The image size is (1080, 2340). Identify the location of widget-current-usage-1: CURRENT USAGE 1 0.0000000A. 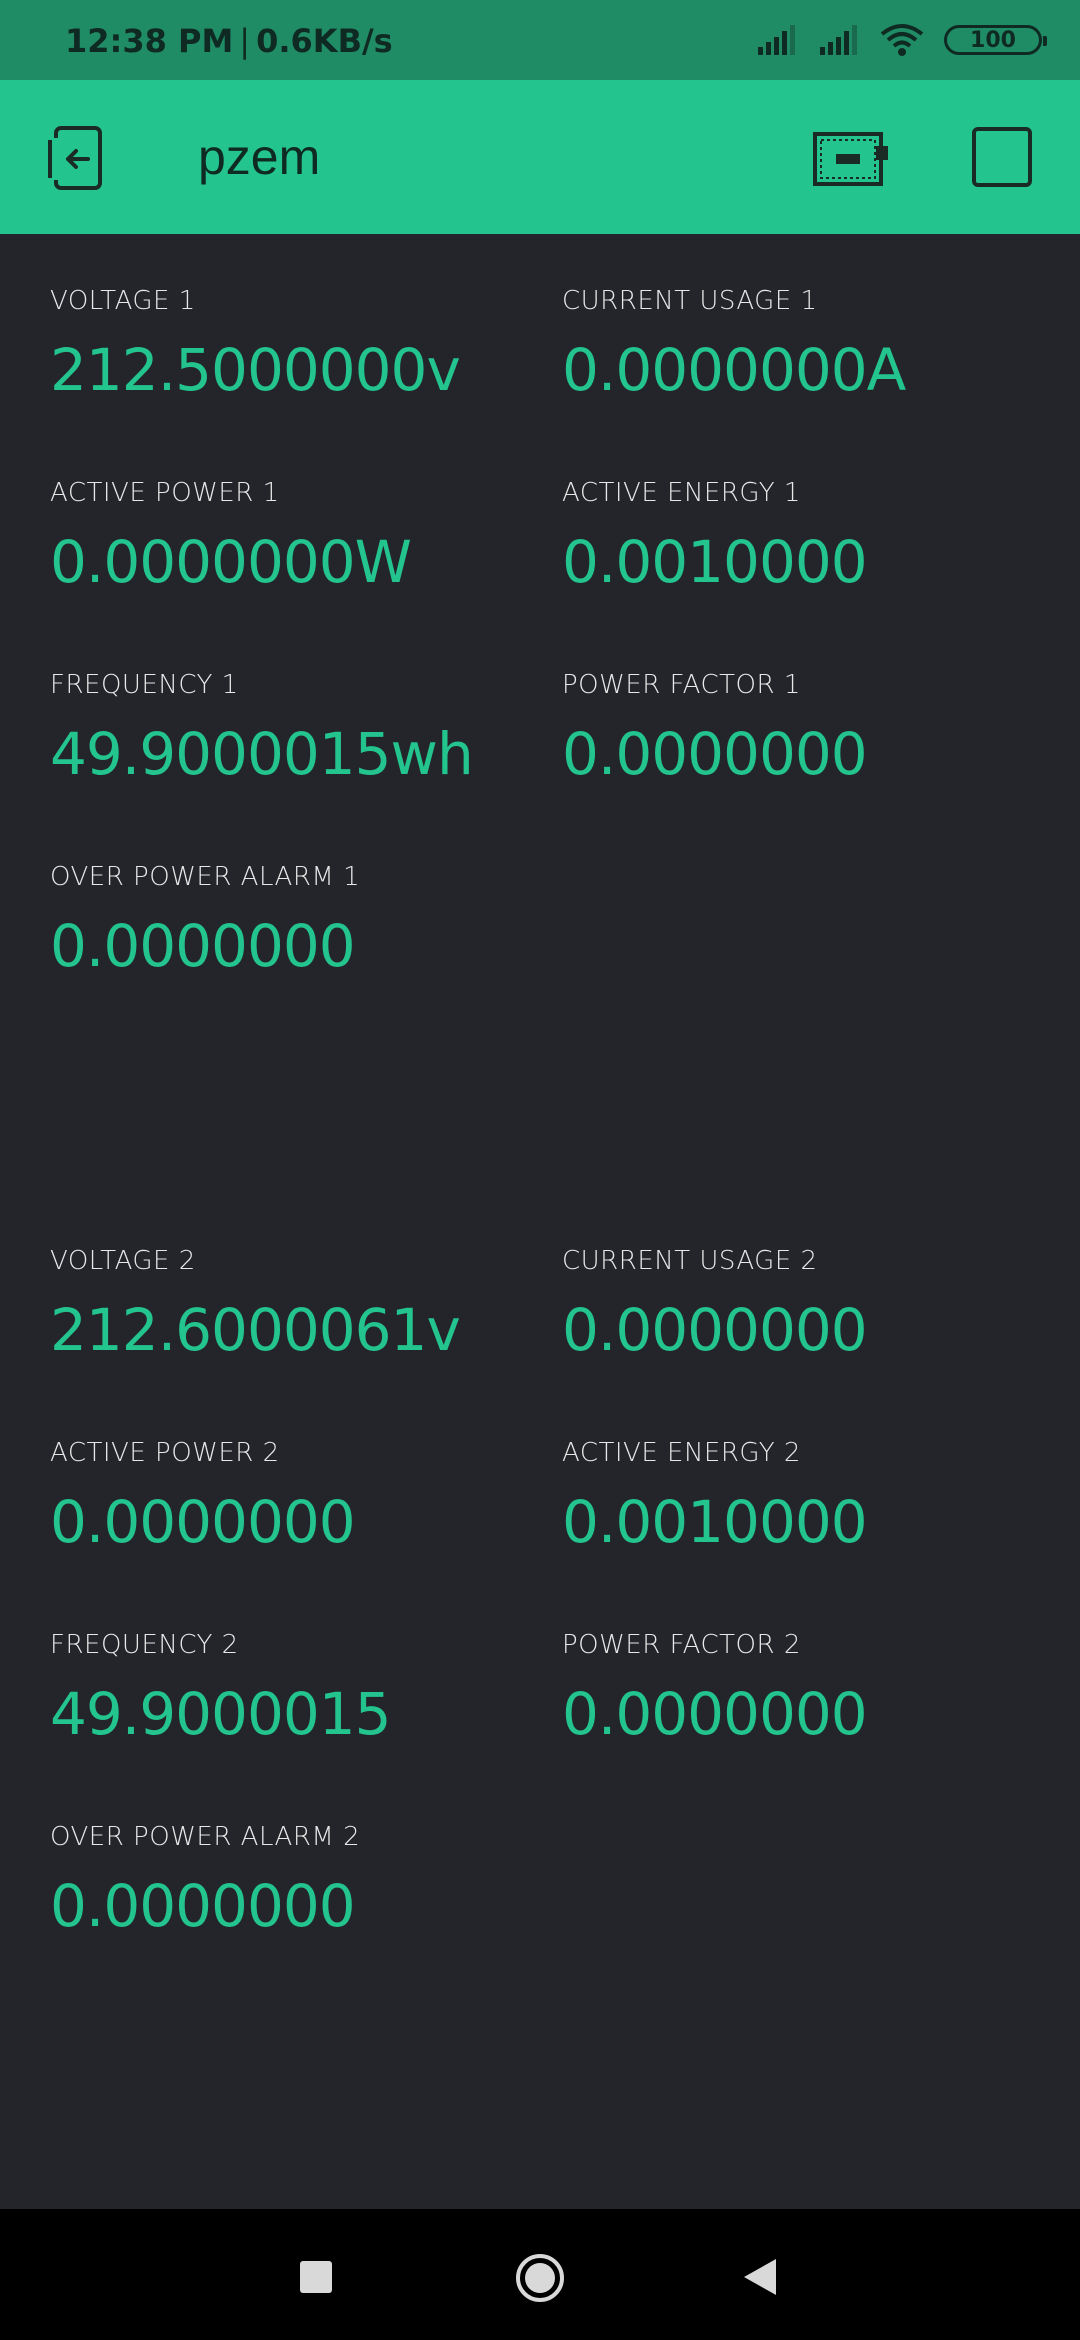
(812, 345).